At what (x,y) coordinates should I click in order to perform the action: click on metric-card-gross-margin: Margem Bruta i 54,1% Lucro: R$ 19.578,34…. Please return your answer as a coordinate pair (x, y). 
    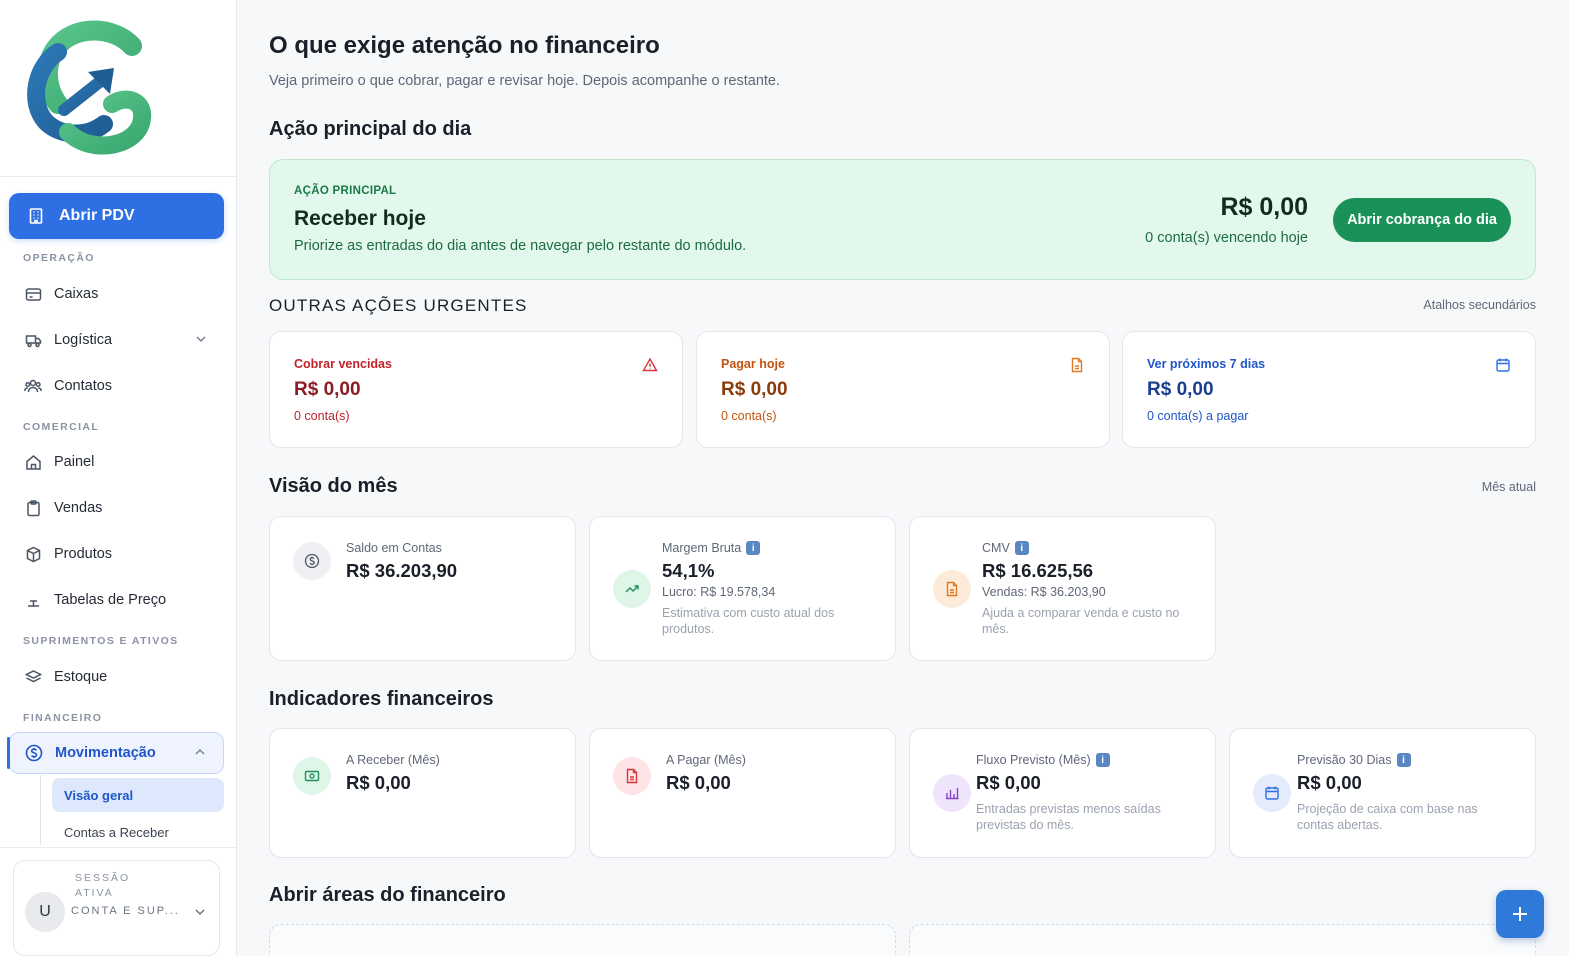
    Looking at the image, I should click on (742, 588).